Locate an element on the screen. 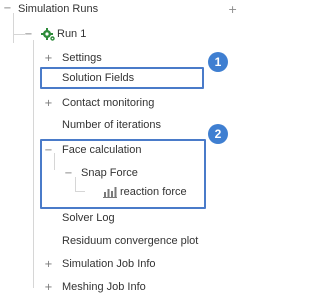  tree-item-contact-monitoring: Contact monitoring is located at coordinates (108, 103).